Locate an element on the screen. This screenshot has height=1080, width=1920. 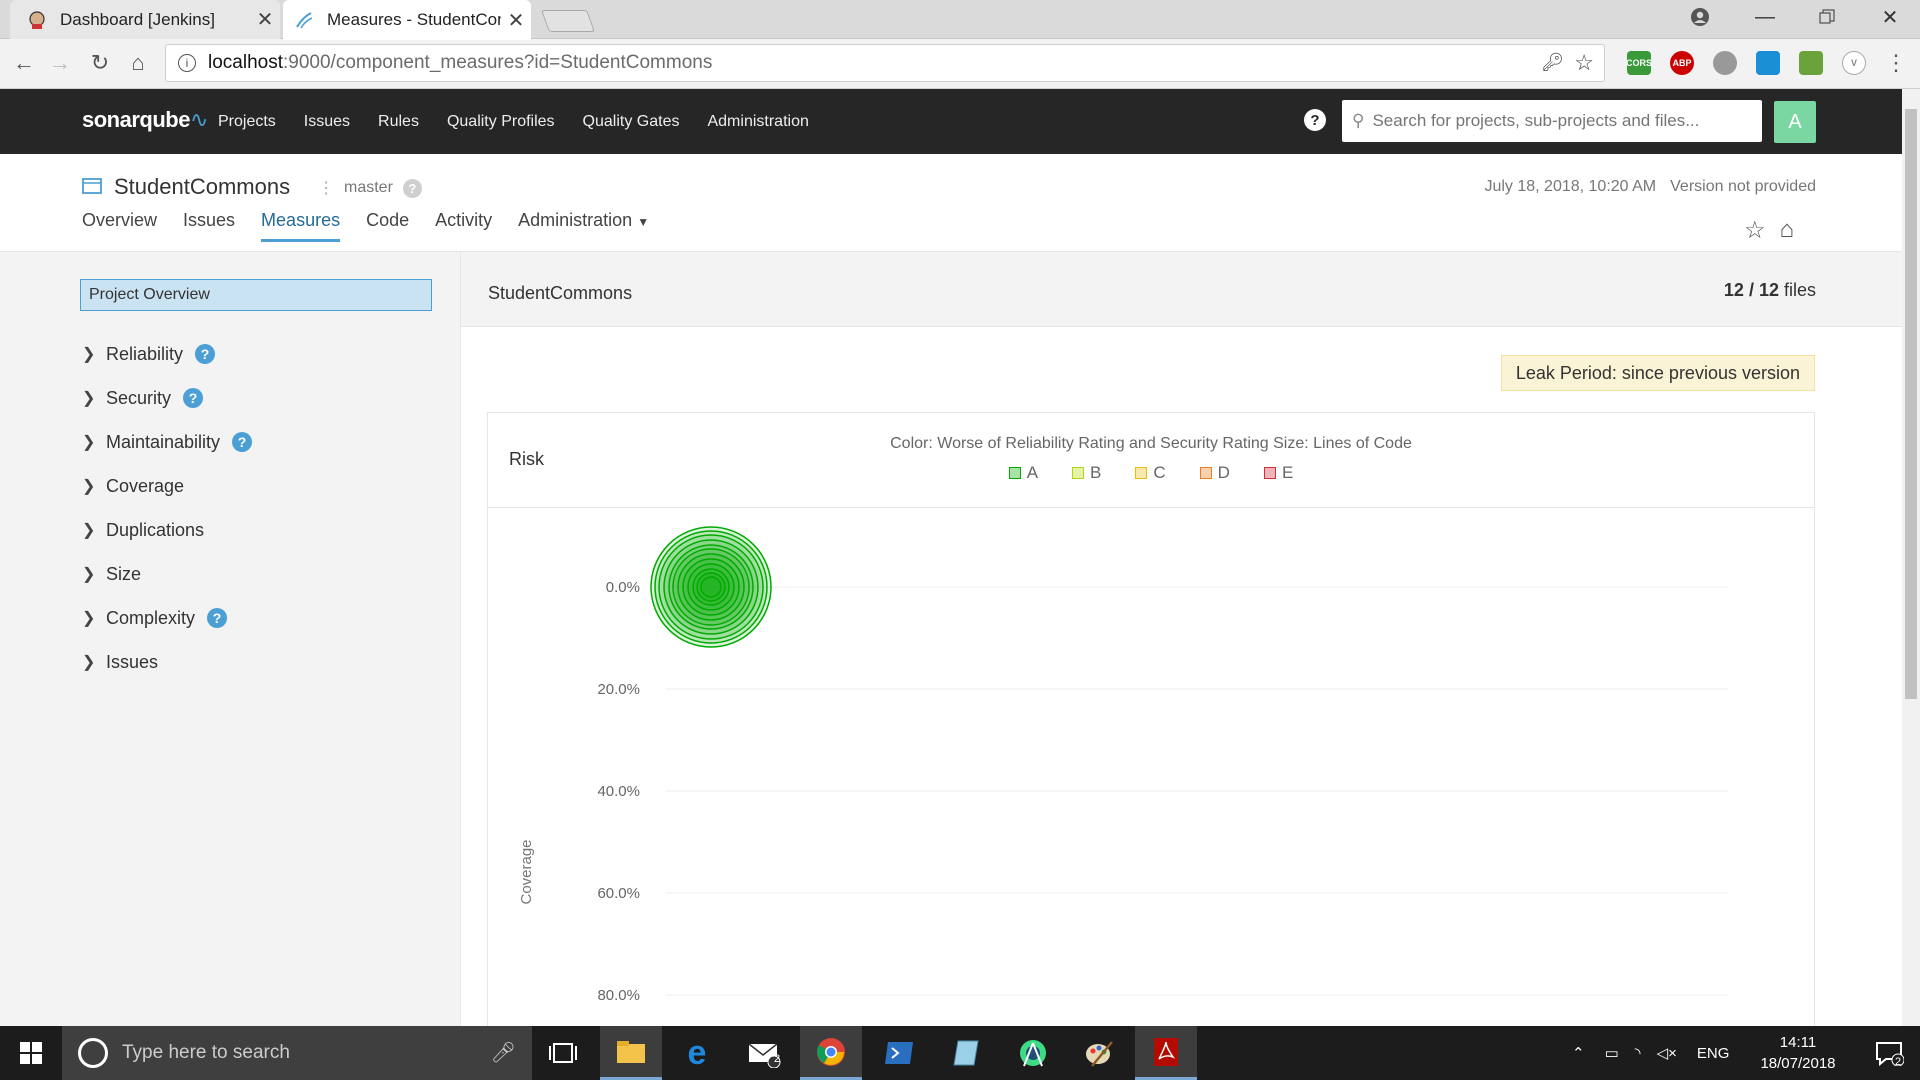
domain-issues: ❯ Issues is located at coordinates (167, 662).